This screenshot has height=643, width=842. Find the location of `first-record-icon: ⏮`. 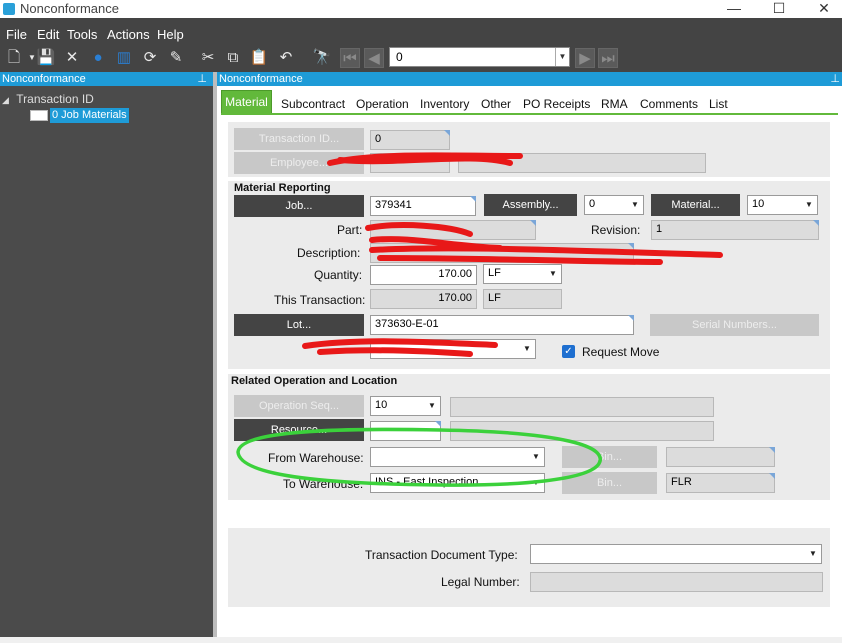

first-record-icon: ⏮ is located at coordinates (350, 58).